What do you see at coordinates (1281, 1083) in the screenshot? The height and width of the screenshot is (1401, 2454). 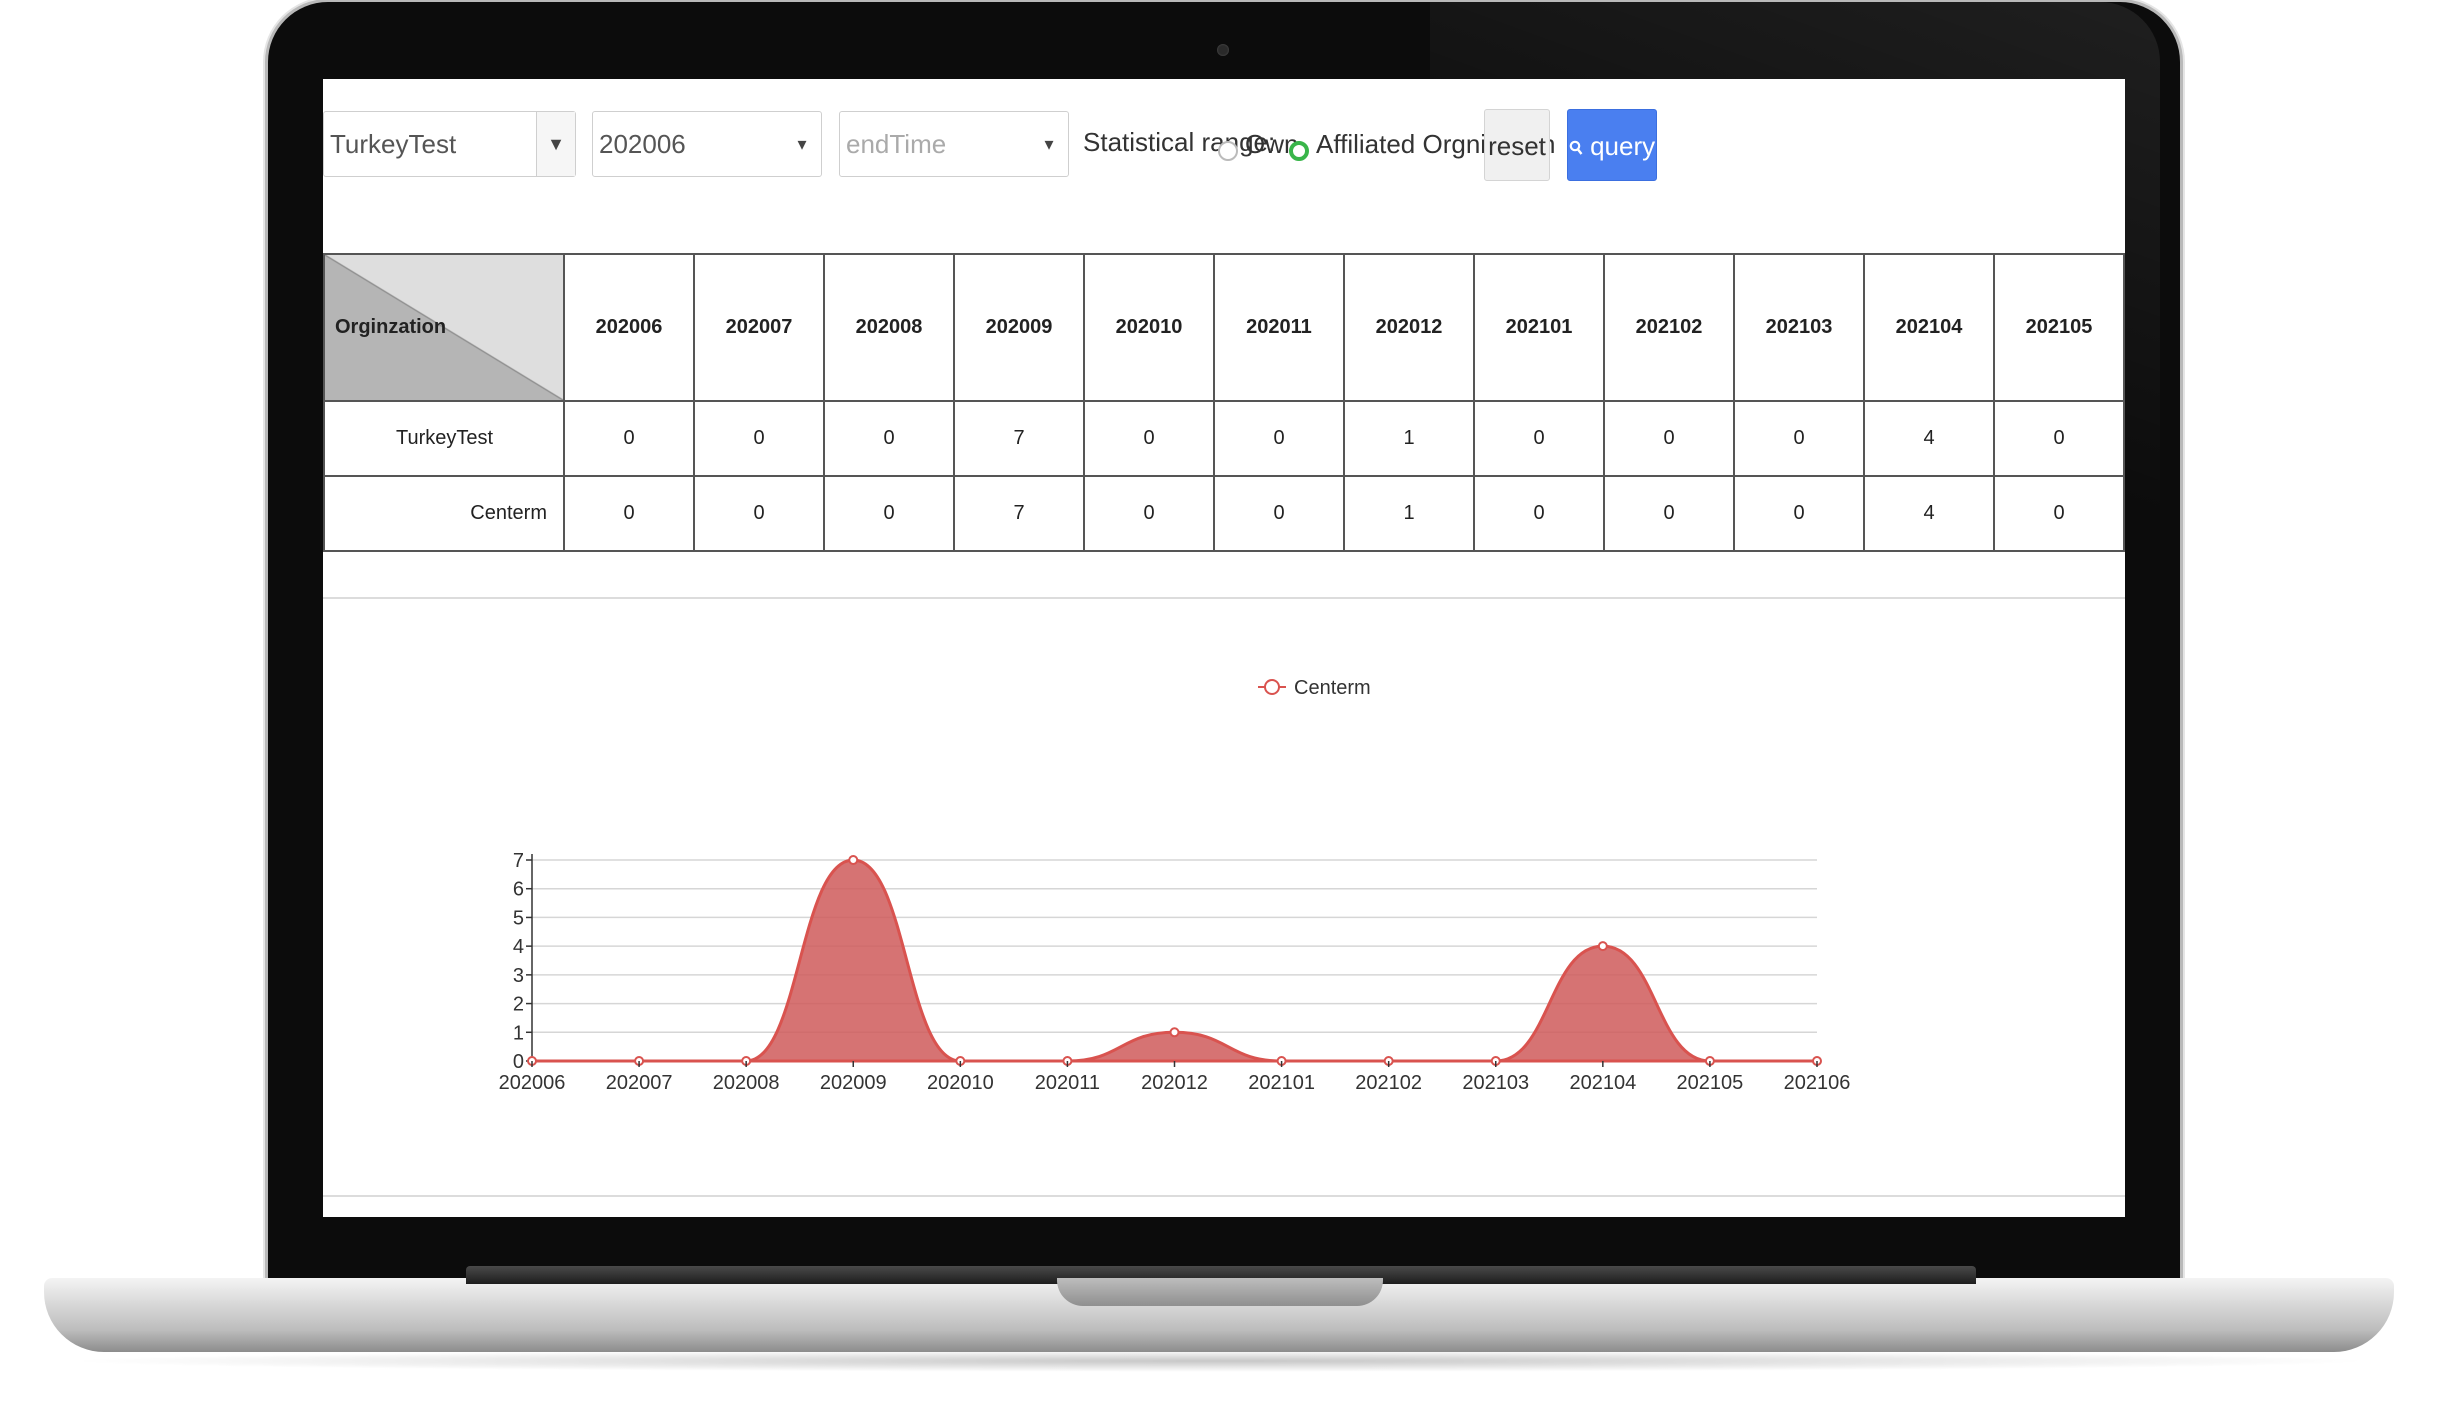 I see `x-tick-label: 202101` at bounding box center [1281, 1083].